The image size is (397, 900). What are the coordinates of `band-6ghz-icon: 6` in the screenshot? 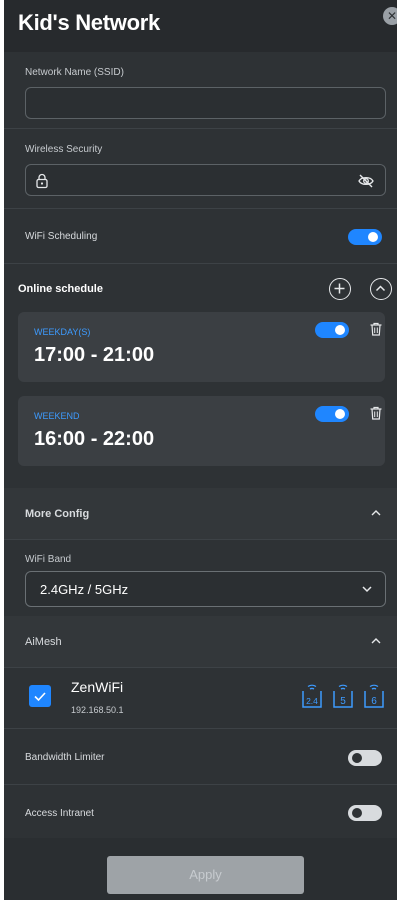 It's located at (374, 696).